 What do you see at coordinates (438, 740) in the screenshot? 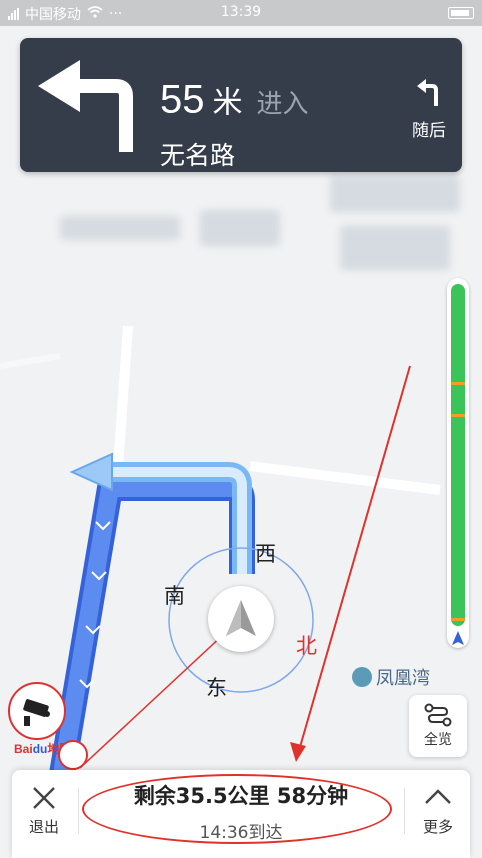
I see `overview-label: 全览` at bounding box center [438, 740].